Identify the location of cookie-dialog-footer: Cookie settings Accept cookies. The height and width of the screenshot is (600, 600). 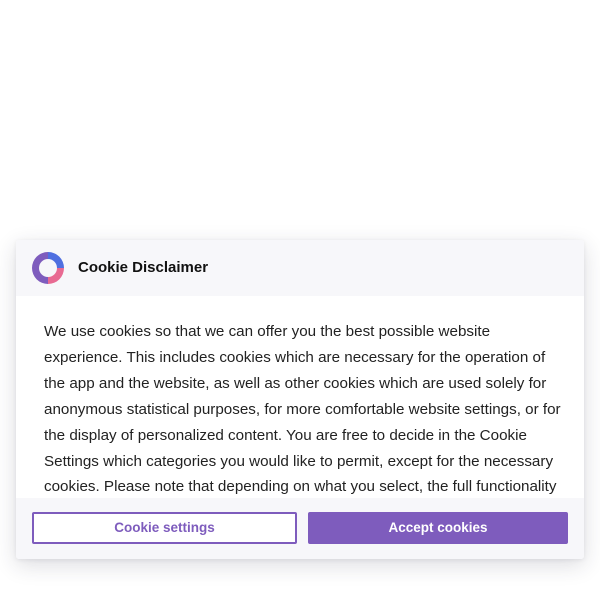
(300, 528).